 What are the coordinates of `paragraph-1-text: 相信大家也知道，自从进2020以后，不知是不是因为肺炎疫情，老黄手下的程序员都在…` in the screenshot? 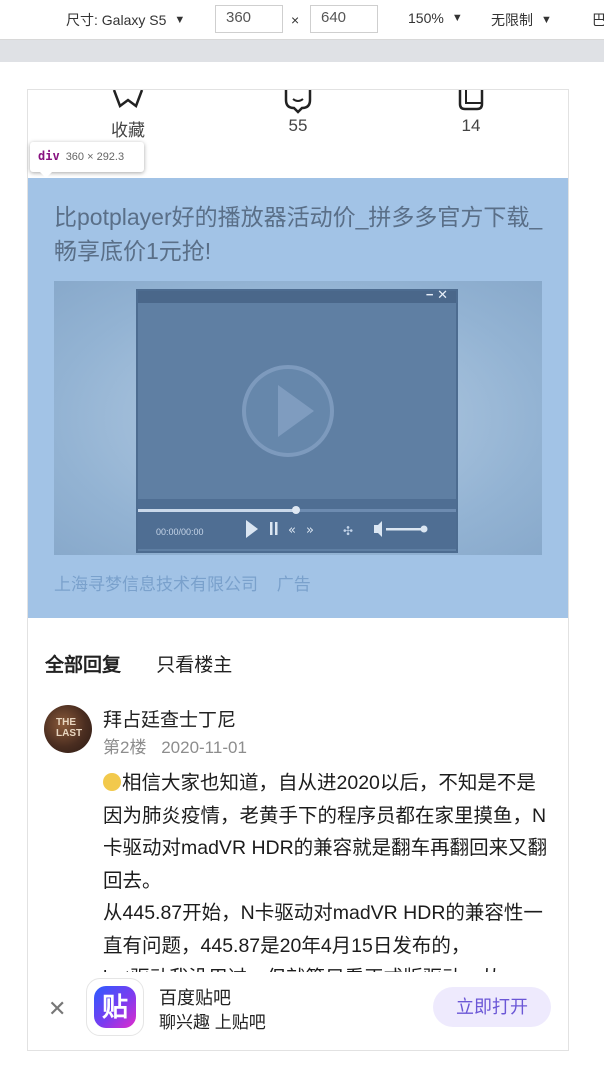 It's located at (325, 832).